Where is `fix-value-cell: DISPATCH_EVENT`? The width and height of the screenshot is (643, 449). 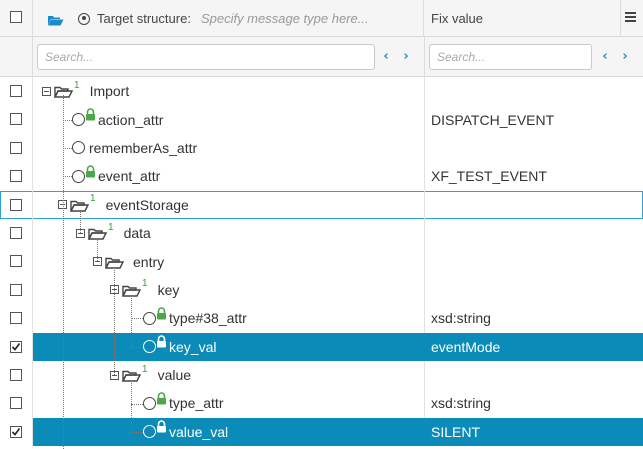
fix-value-cell: DISPATCH_EVENT is located at coordinates (533, 119).